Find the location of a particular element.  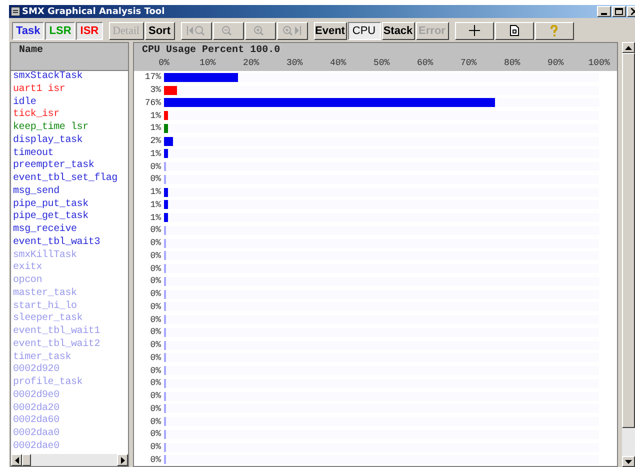

task-name: sleeper_task is located at coordinates (70, 319).